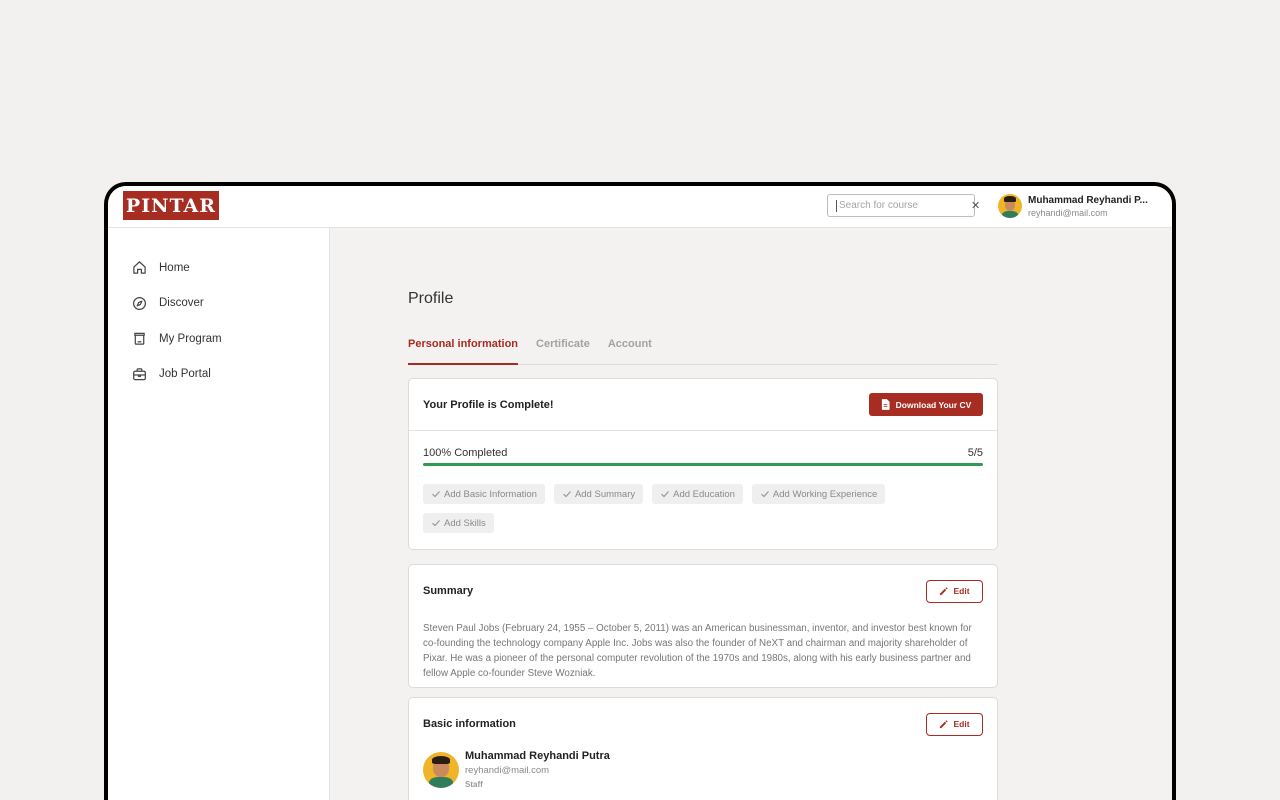 The width and height of the screenshot is (1280, 800). I want to click on sidebar-item-job-portal: Job Portal, so click(218, 375).